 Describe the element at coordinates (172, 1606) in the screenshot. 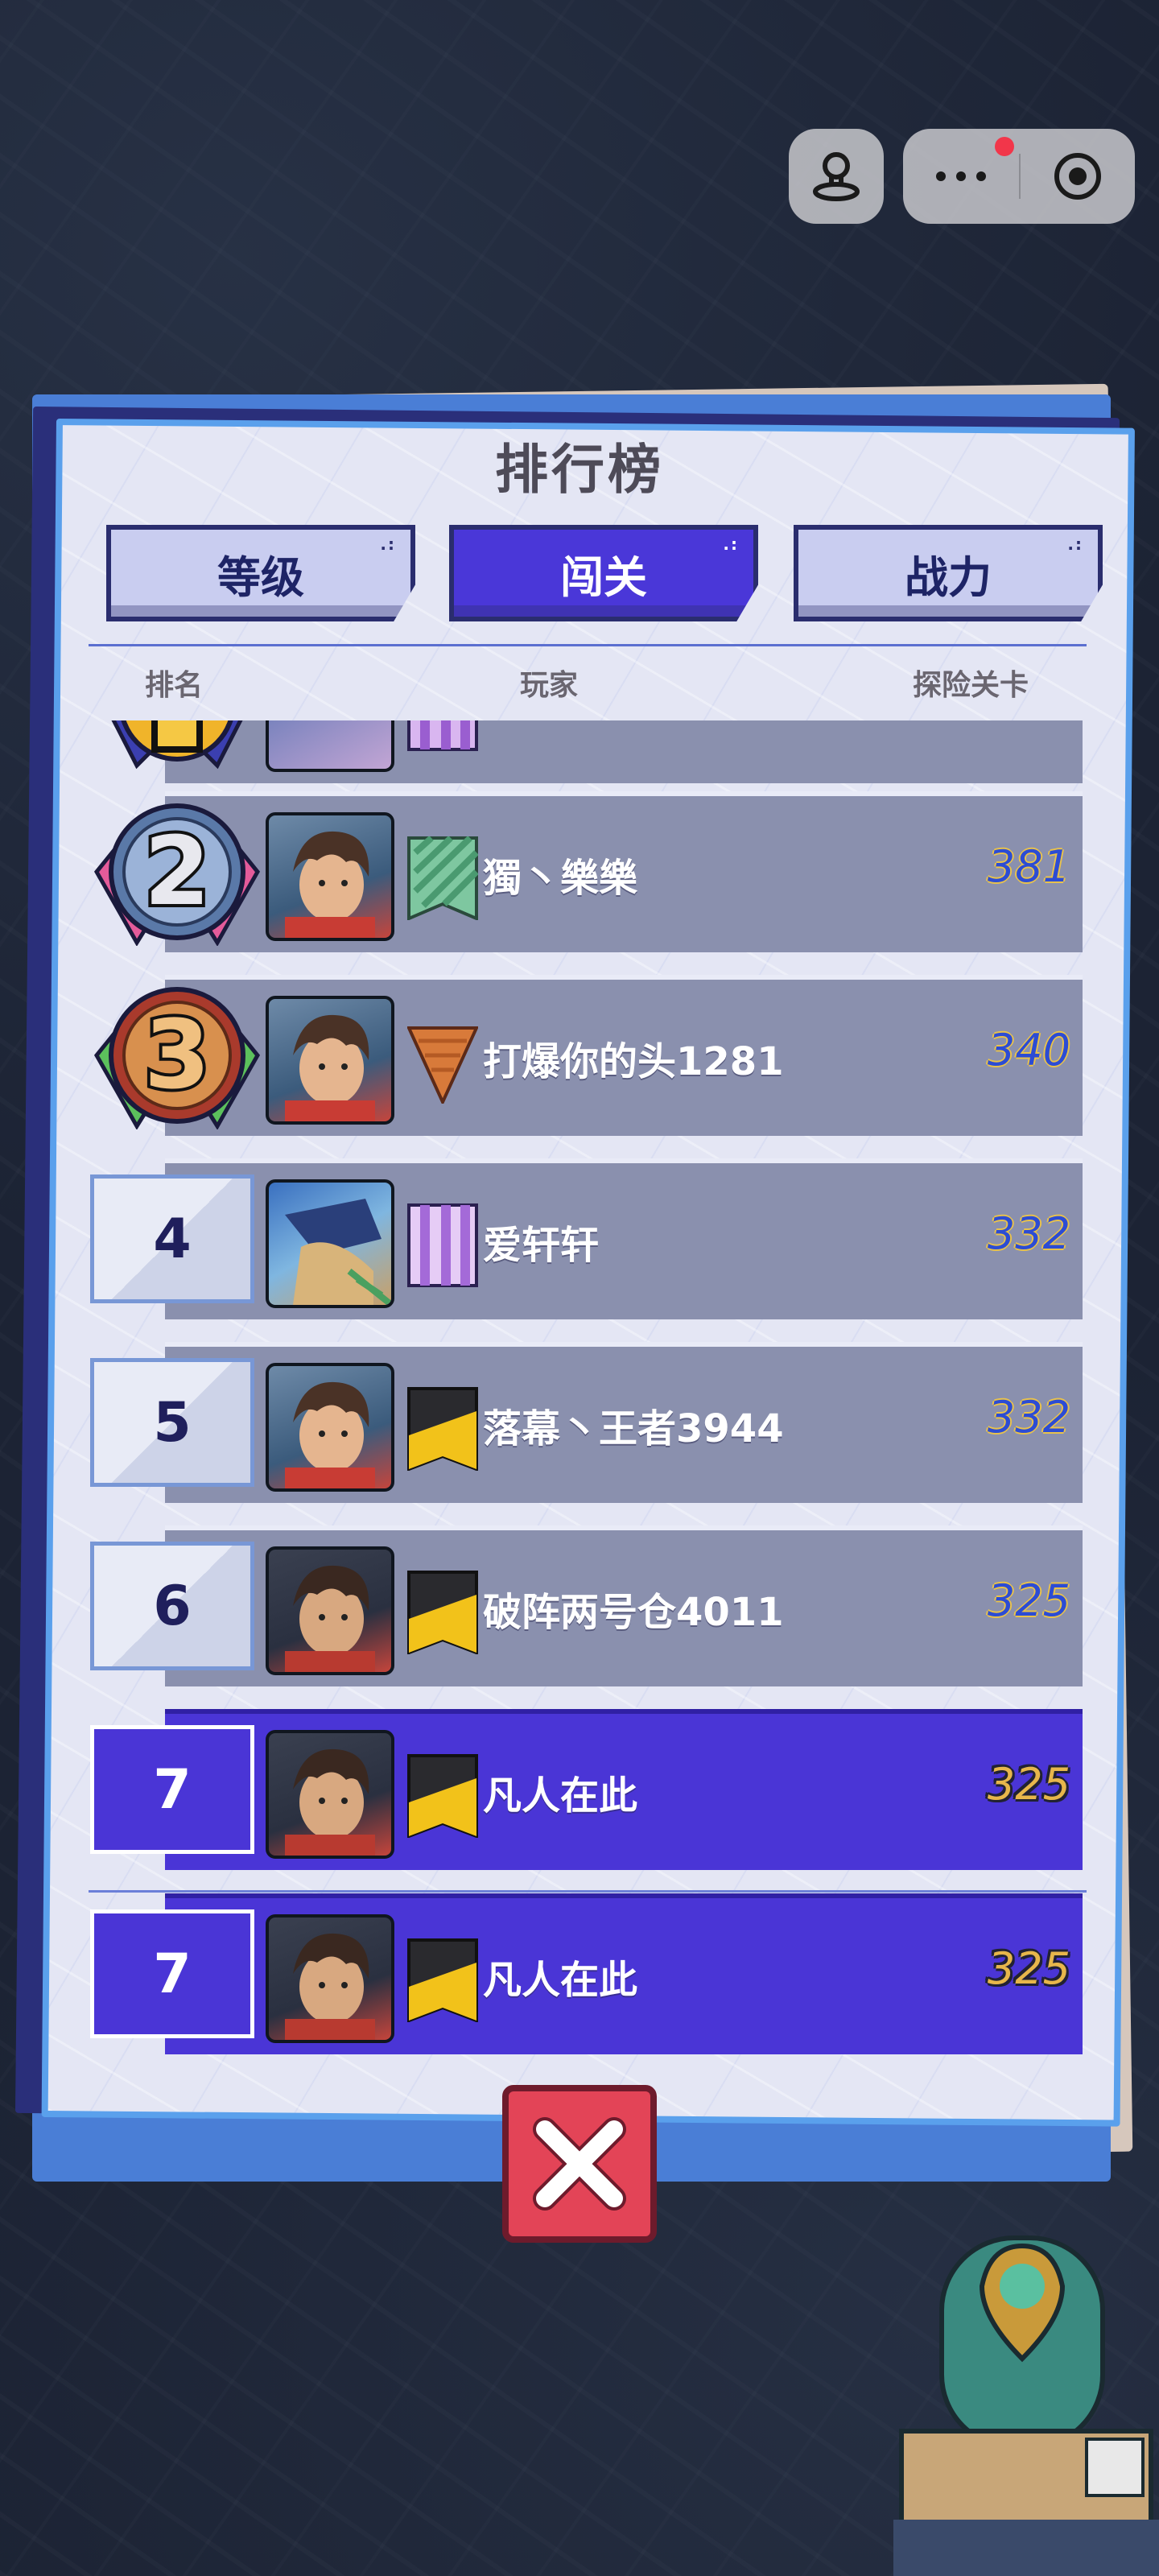

I see `rank-number: 6` at that location.